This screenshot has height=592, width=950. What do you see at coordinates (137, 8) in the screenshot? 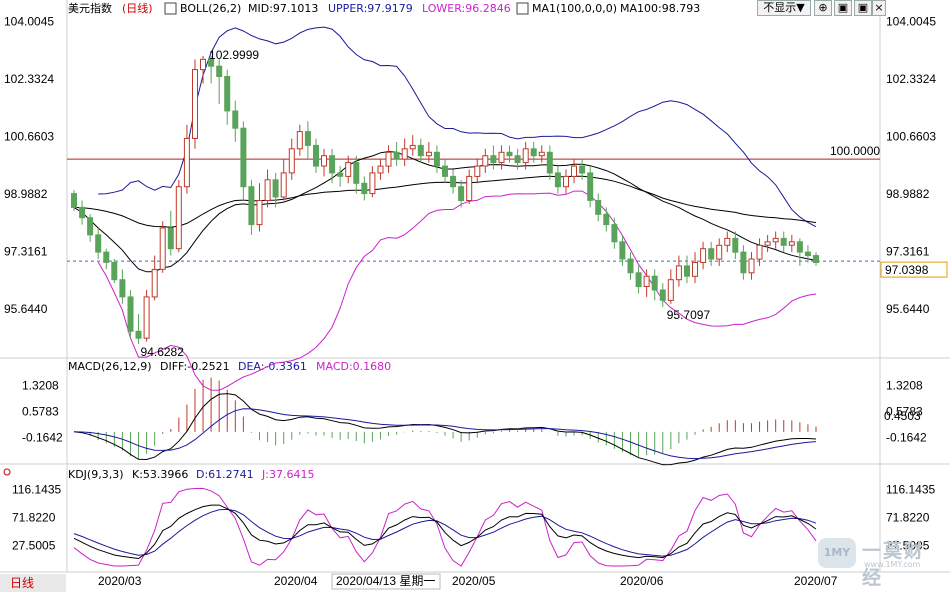
I see `period-bracket: (日线)` at bounding box center [137, 8].